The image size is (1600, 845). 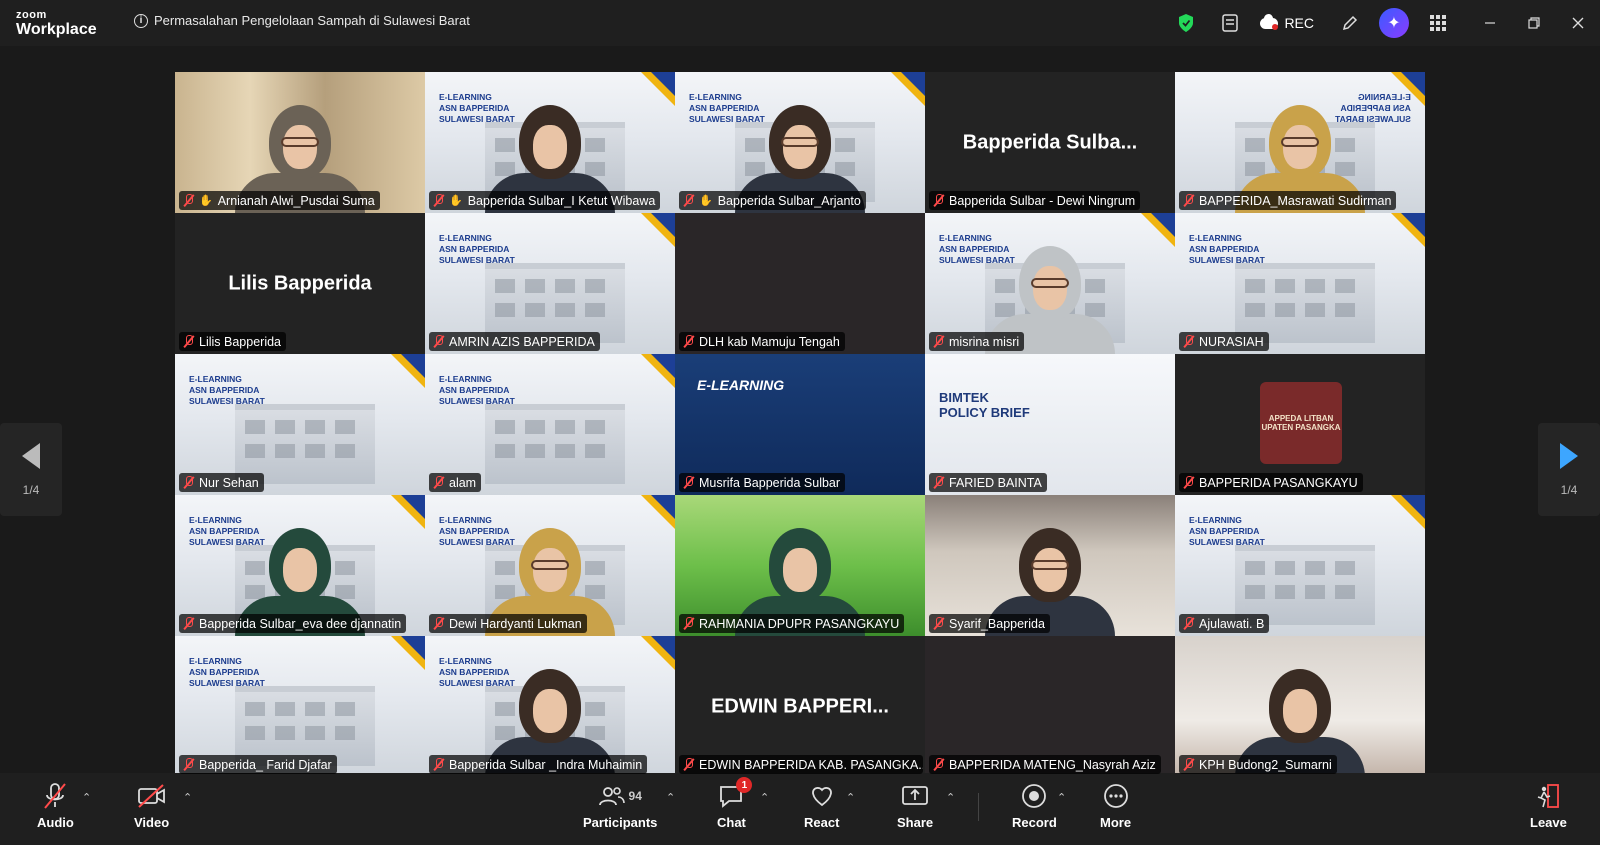 I want to click on close-window-icon, so click(x=1578, y=23).